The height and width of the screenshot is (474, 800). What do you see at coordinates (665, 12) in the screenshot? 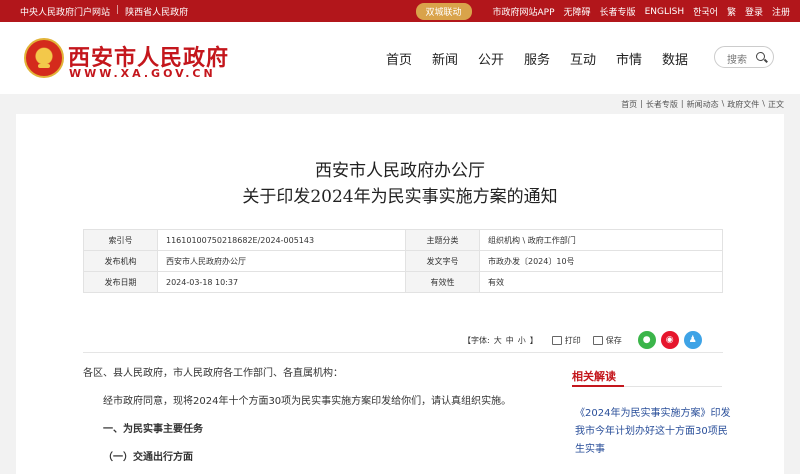
I see `link-english: ENGLISH` at bounding box center [665, 12].